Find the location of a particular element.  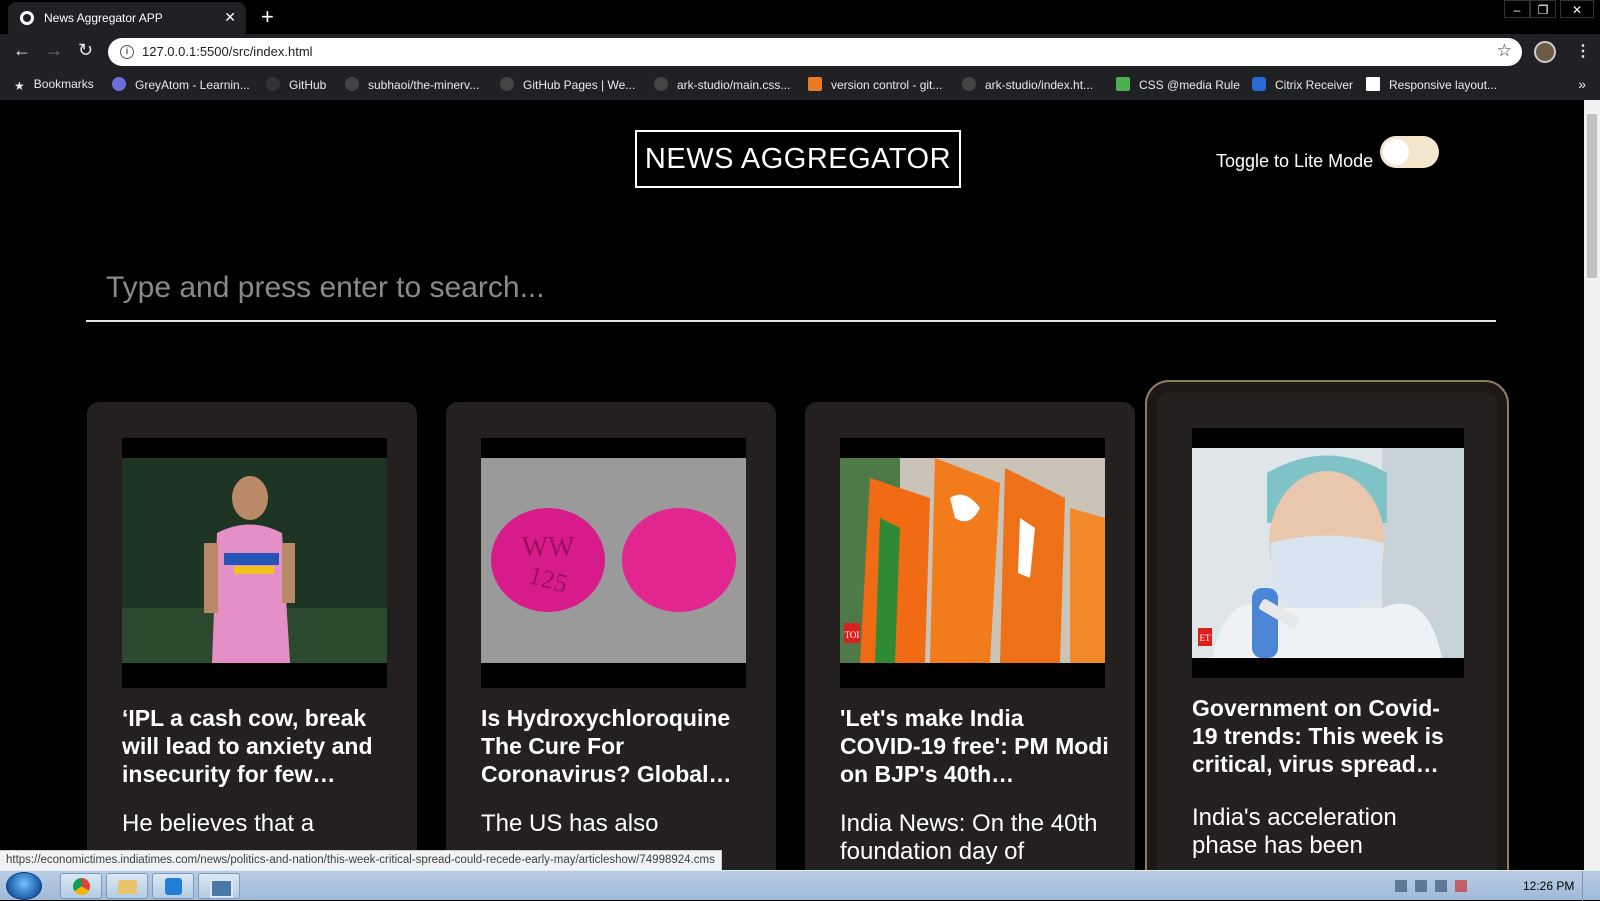

browser-titlebar: News Aggregator APP ✕ + – ❐ ✕ is located at coordinates (800, 17).